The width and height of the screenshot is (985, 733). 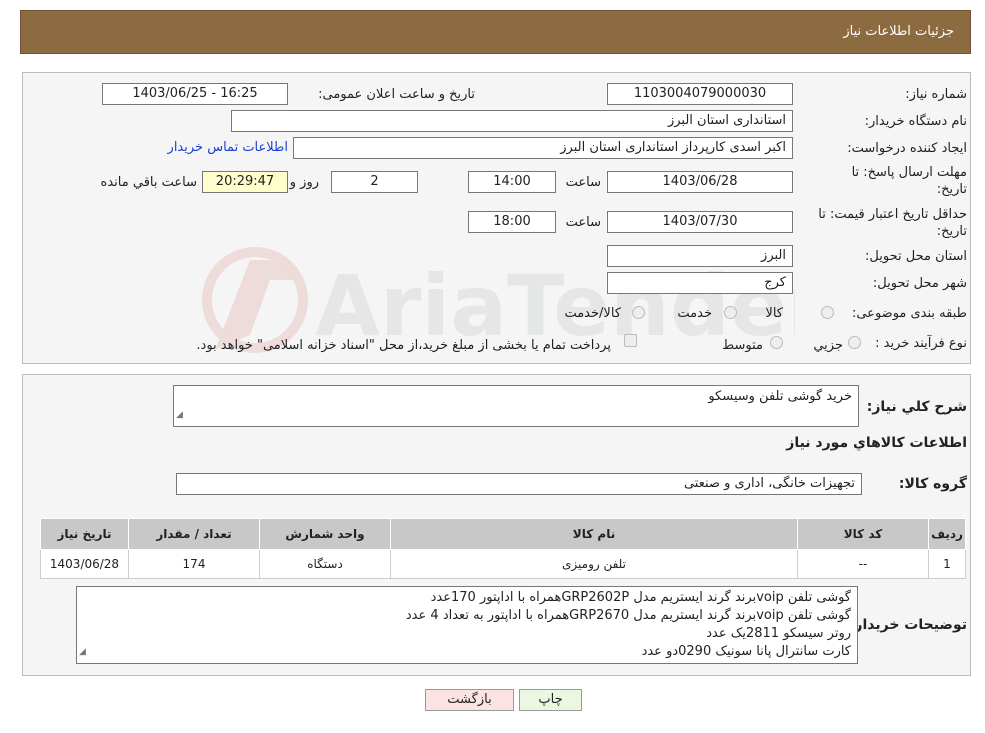 What do you see at coordinates (700, 283) in the screenshot?
I see `city-field: کرج` at bounding box center [700, 283].